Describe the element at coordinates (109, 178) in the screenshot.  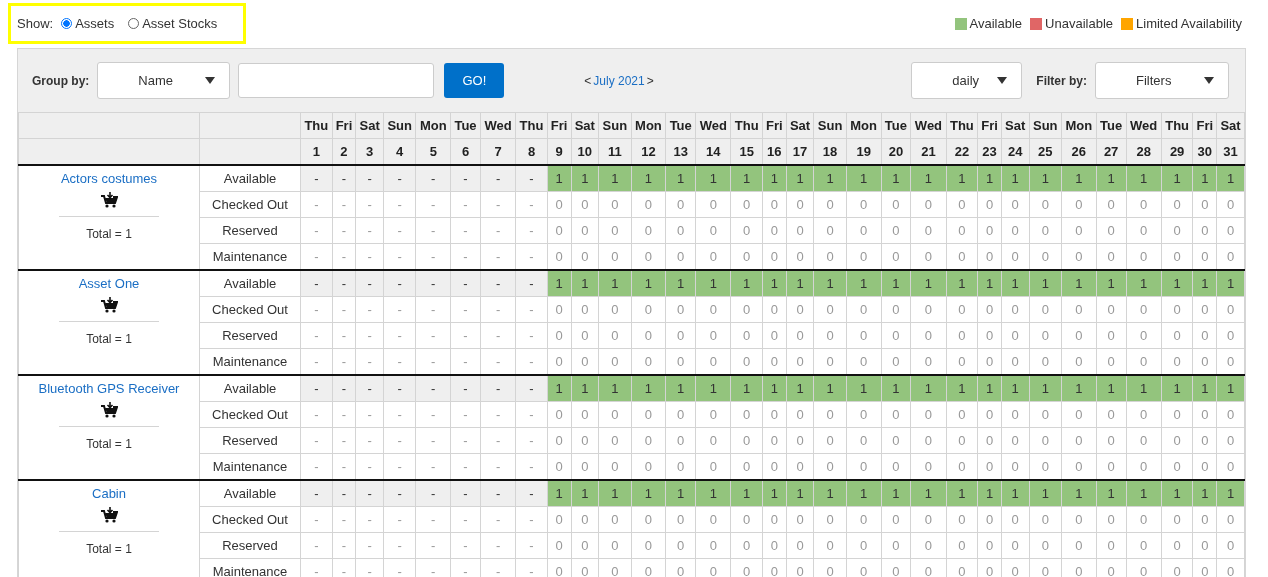
I see `asset-name-link: Actors costumes` at that location.